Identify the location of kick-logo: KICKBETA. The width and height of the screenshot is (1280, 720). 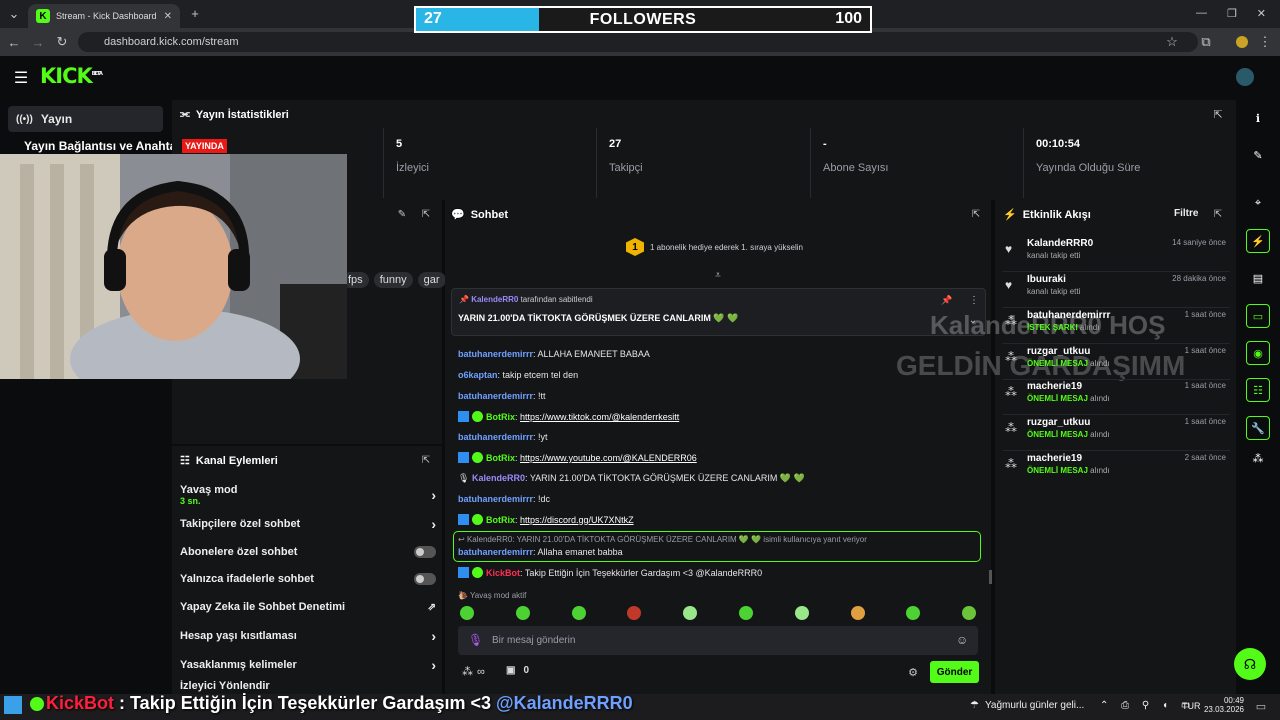
(71, 76).